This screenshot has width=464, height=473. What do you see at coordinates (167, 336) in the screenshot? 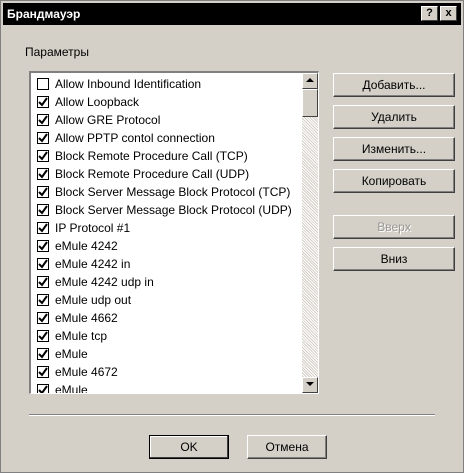
I see `list-item: eMule tcp` at bounding box center [167, 336].